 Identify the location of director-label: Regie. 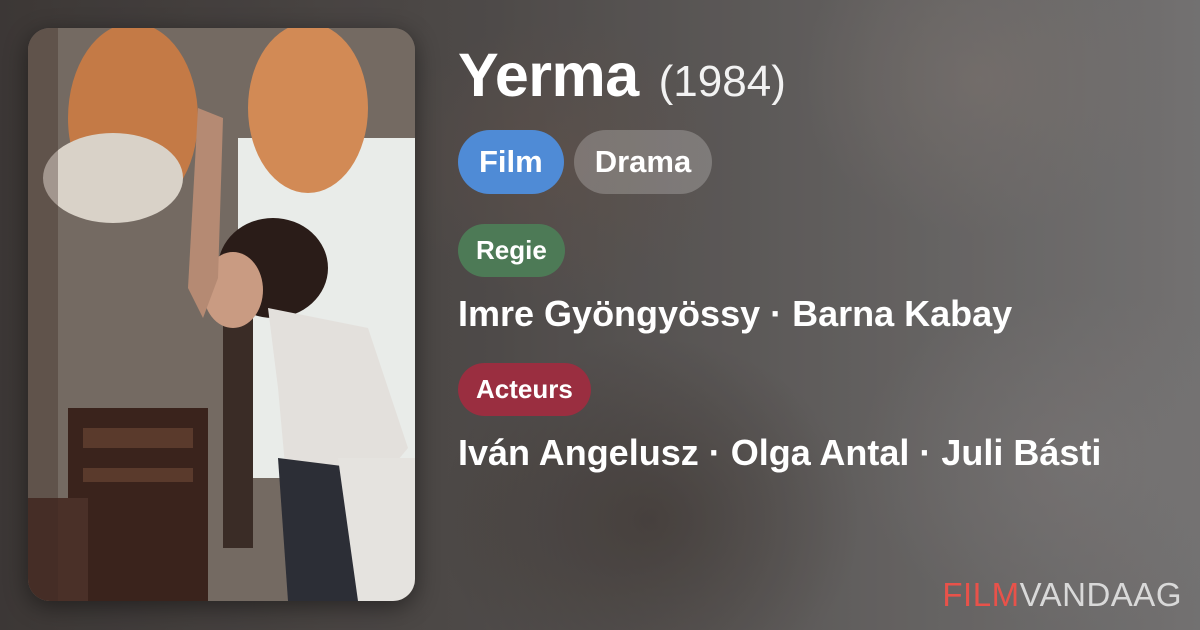
(511, 250).